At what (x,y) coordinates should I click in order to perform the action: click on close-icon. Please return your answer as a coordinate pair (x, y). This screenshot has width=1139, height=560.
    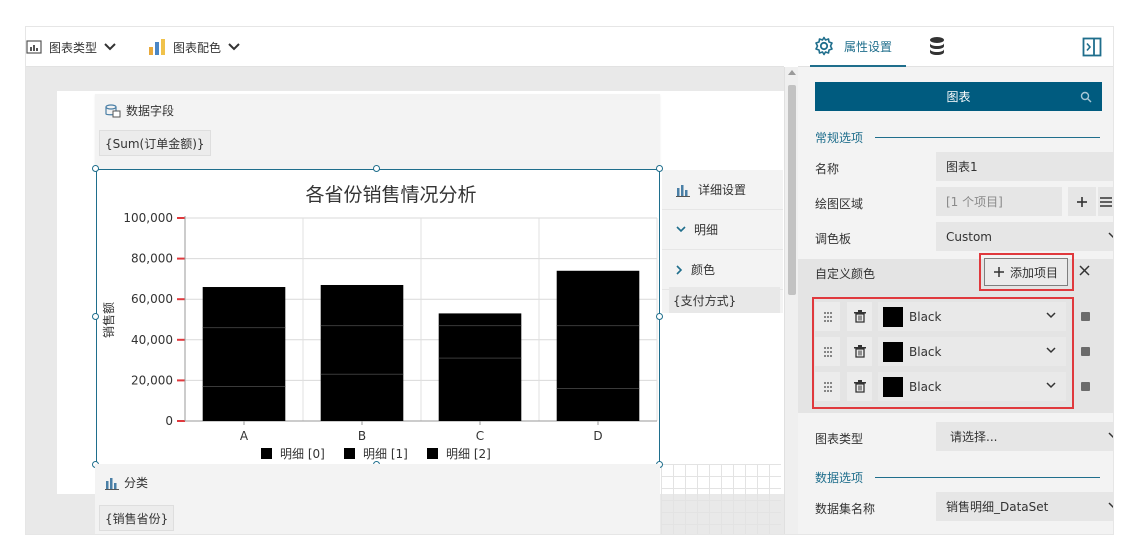
    Looking at the image, I should click on (1084, 270).